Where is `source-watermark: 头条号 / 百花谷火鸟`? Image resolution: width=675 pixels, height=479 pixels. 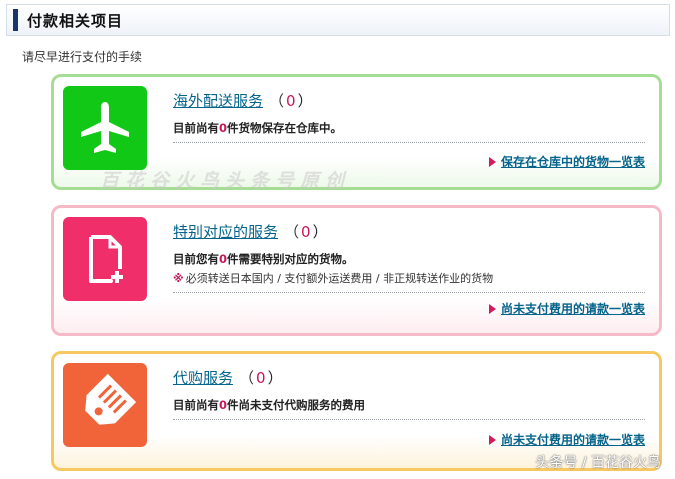 source-watermark: 头条号 / 百花谷火鸟 is located at coordinates (598, 463).